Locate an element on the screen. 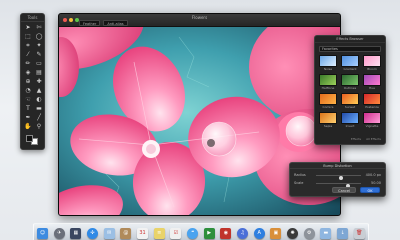 This screenshot has width=400, height=240. folder-icon: ▬ is located at coordinates (326, 233).